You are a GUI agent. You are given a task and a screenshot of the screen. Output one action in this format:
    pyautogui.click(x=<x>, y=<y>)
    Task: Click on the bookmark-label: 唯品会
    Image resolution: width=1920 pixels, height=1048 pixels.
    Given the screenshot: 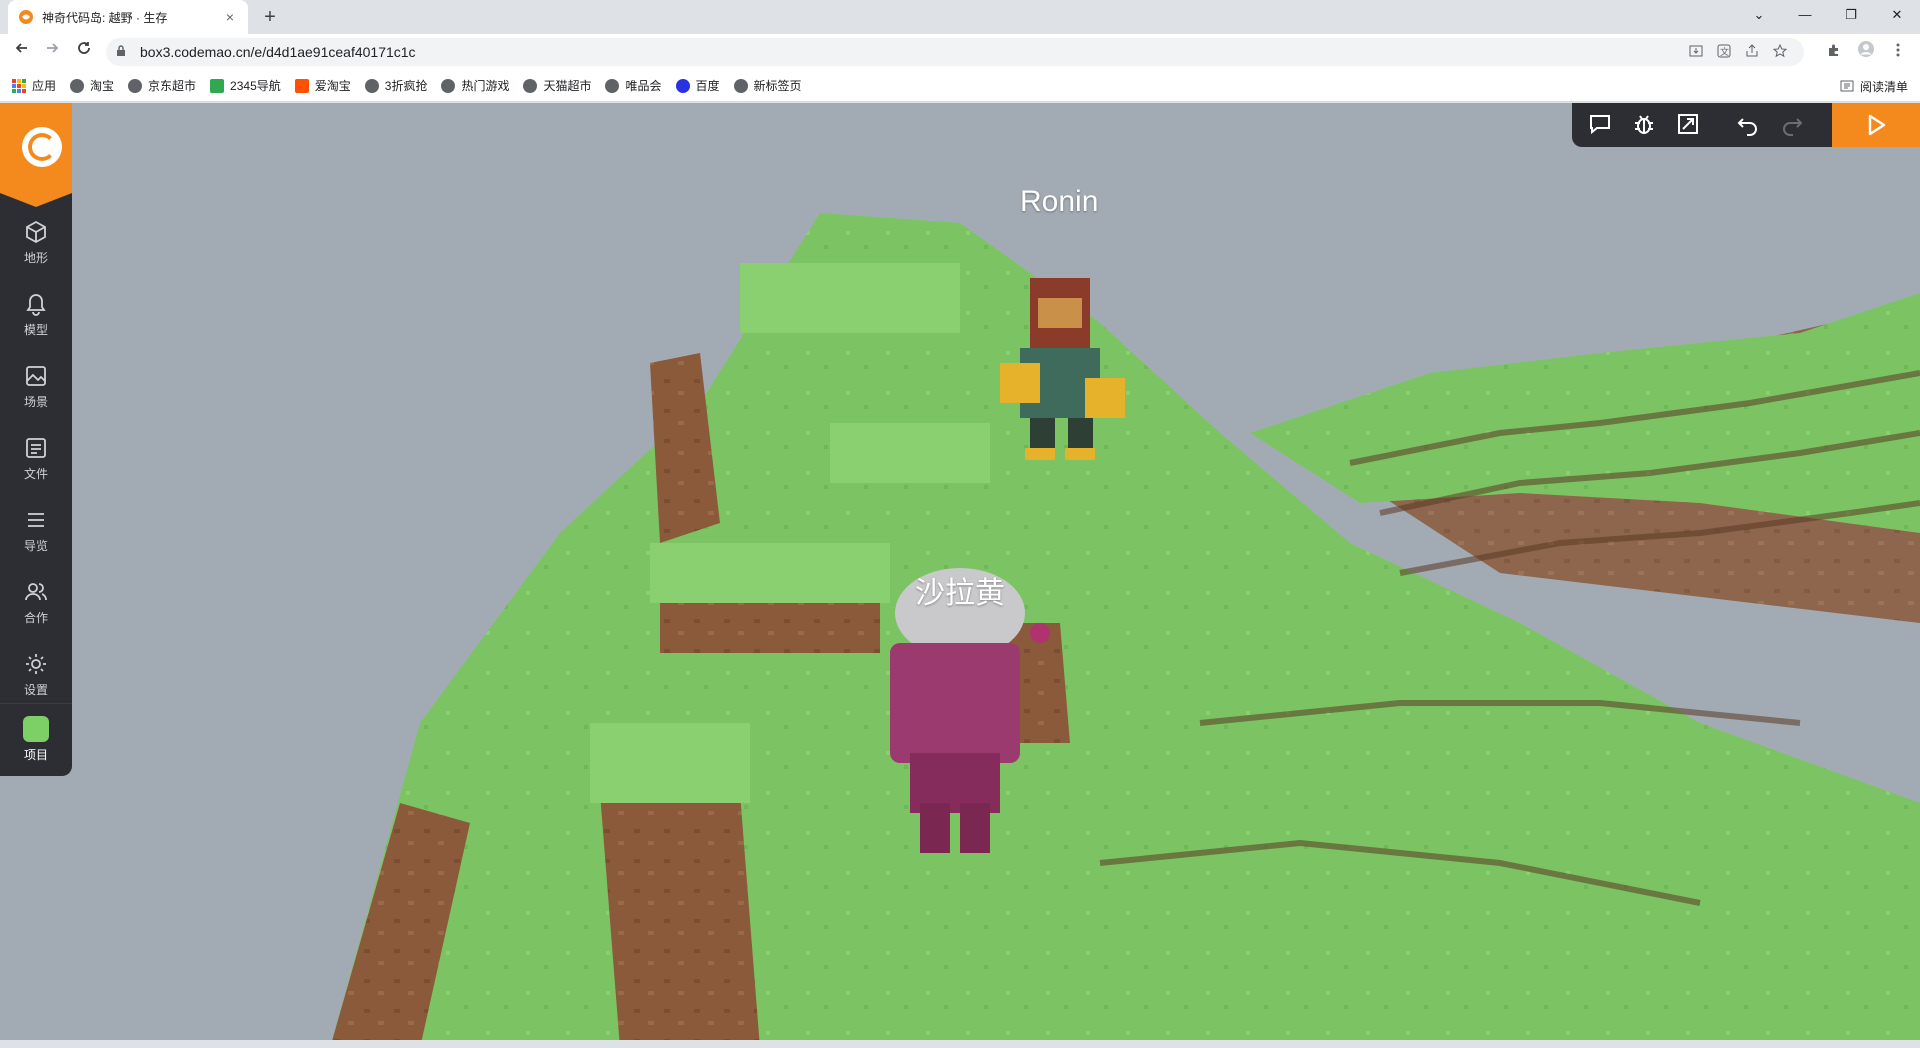 What is the action you would take?
    pyautogui.click(x=643, y=86)
    